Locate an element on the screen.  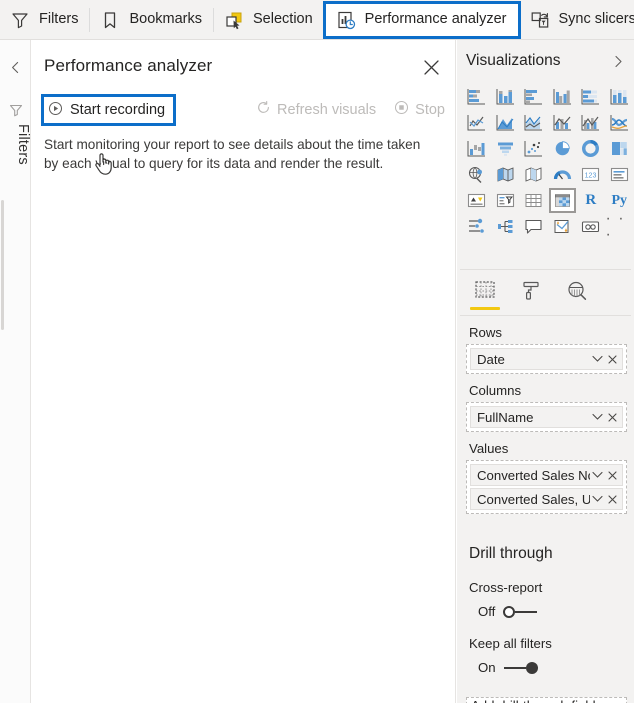
toolbar-item-selection: Selection is located at coordinates (269, 20).